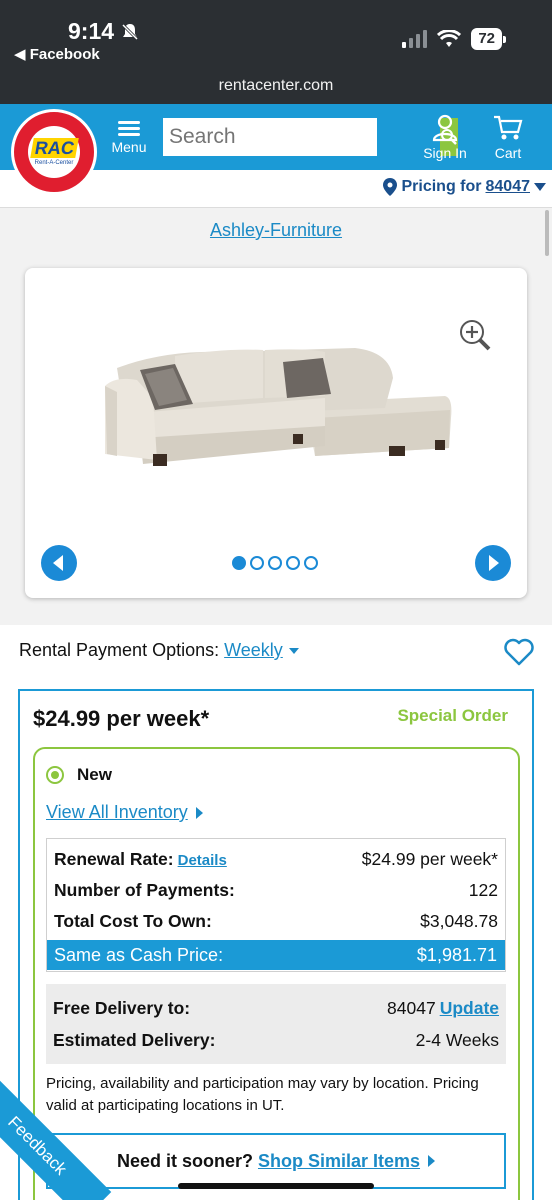 This screenshot has height=1200, width=552. What do you see at coordinates (390, 187) in the screenshot?
I see `location-pin-icon` at bounding box center [390, 187].